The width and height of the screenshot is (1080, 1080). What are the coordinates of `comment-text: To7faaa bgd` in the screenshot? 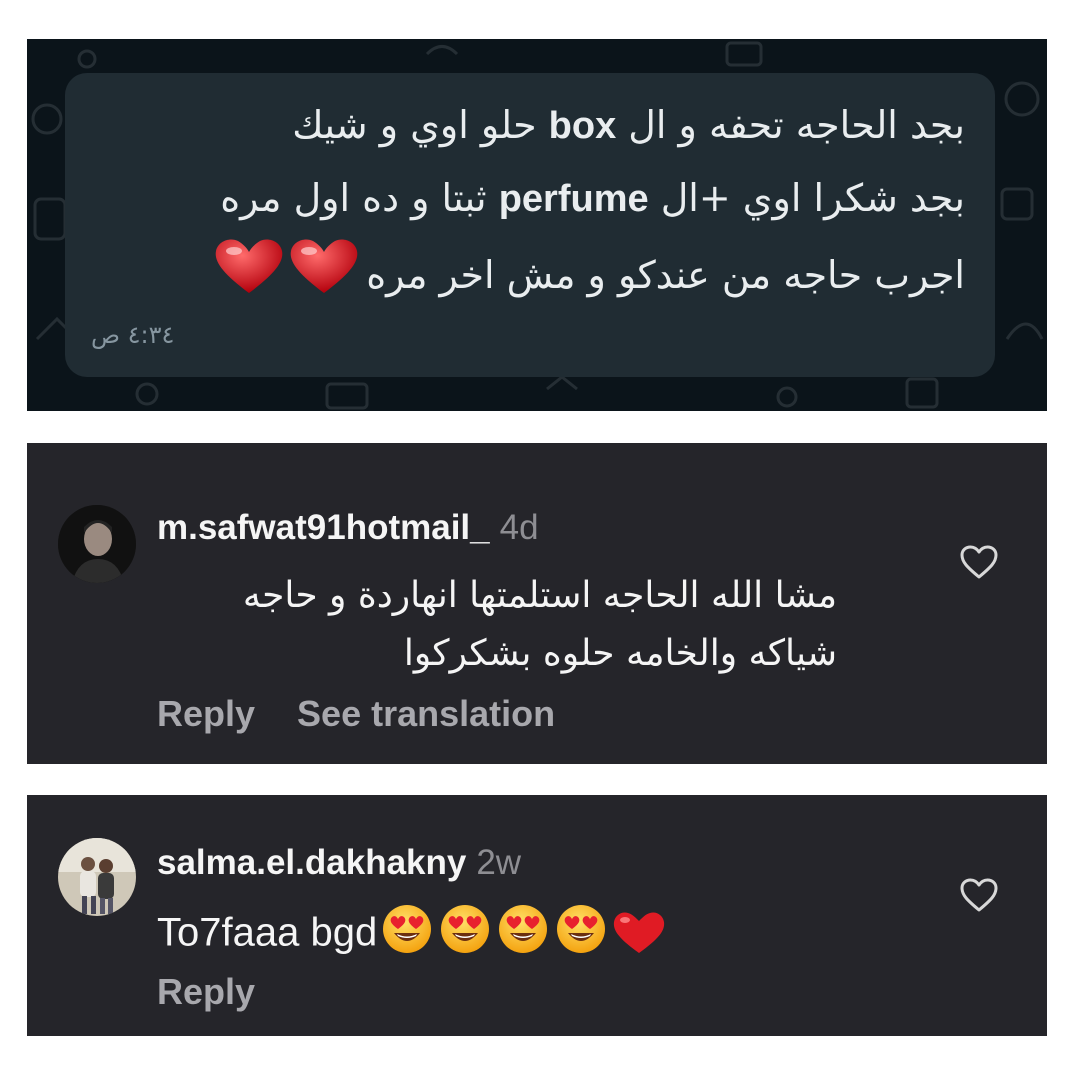 It's located at (414, 935).